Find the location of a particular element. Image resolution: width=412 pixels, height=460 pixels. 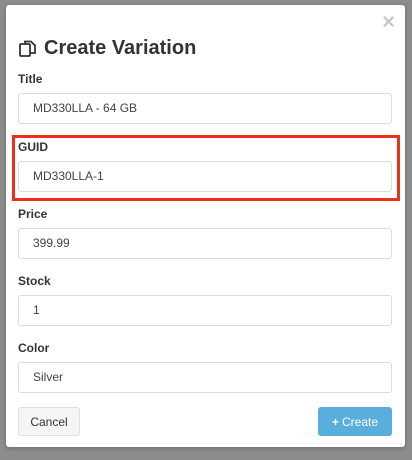

stock-field-group: Stock 1 is located at coordinates (205, 300).